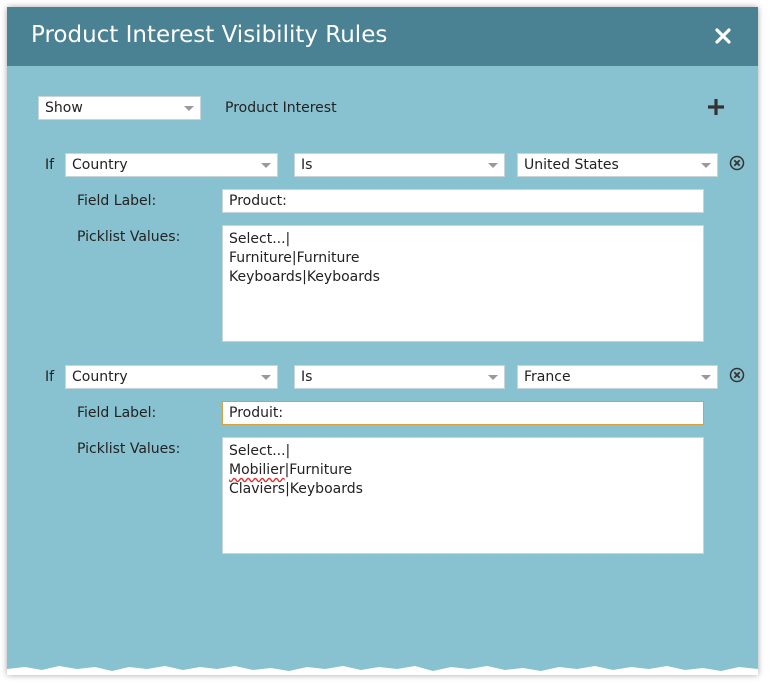 The height and width of the screenshot is (685, 769). I want to click on condition-value-value: United States, so click(571, 165).